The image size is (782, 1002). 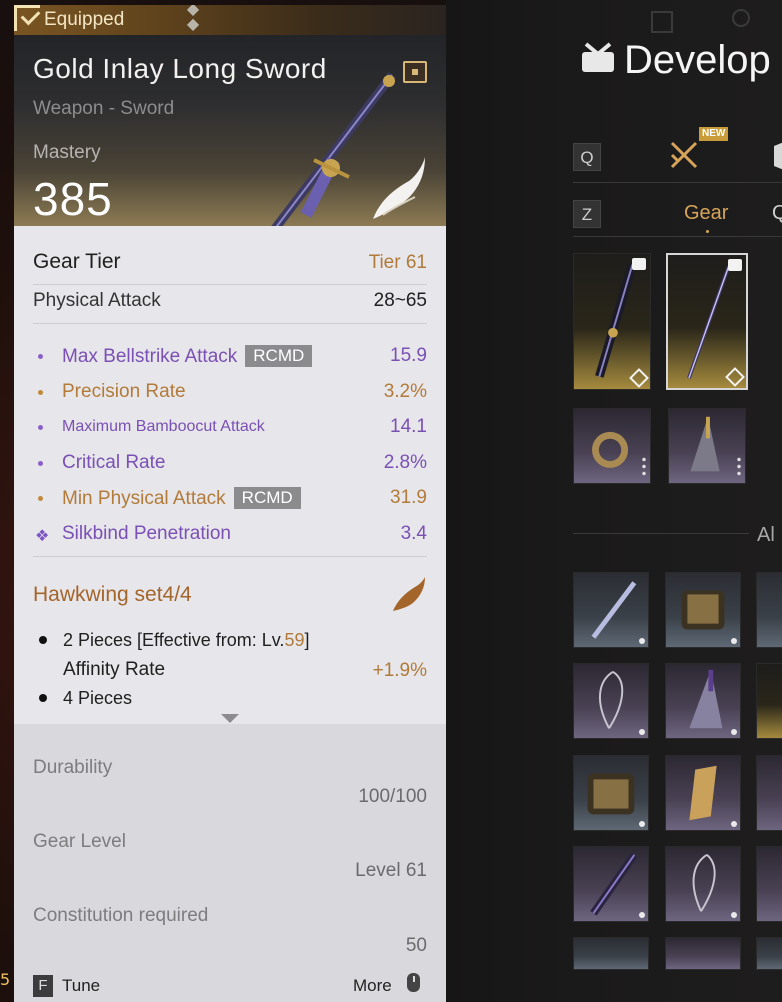 What do you see at coordinates (27, 18) in the screenshot?
I see `equipped-check-icon` at bounding box center [27, 18].